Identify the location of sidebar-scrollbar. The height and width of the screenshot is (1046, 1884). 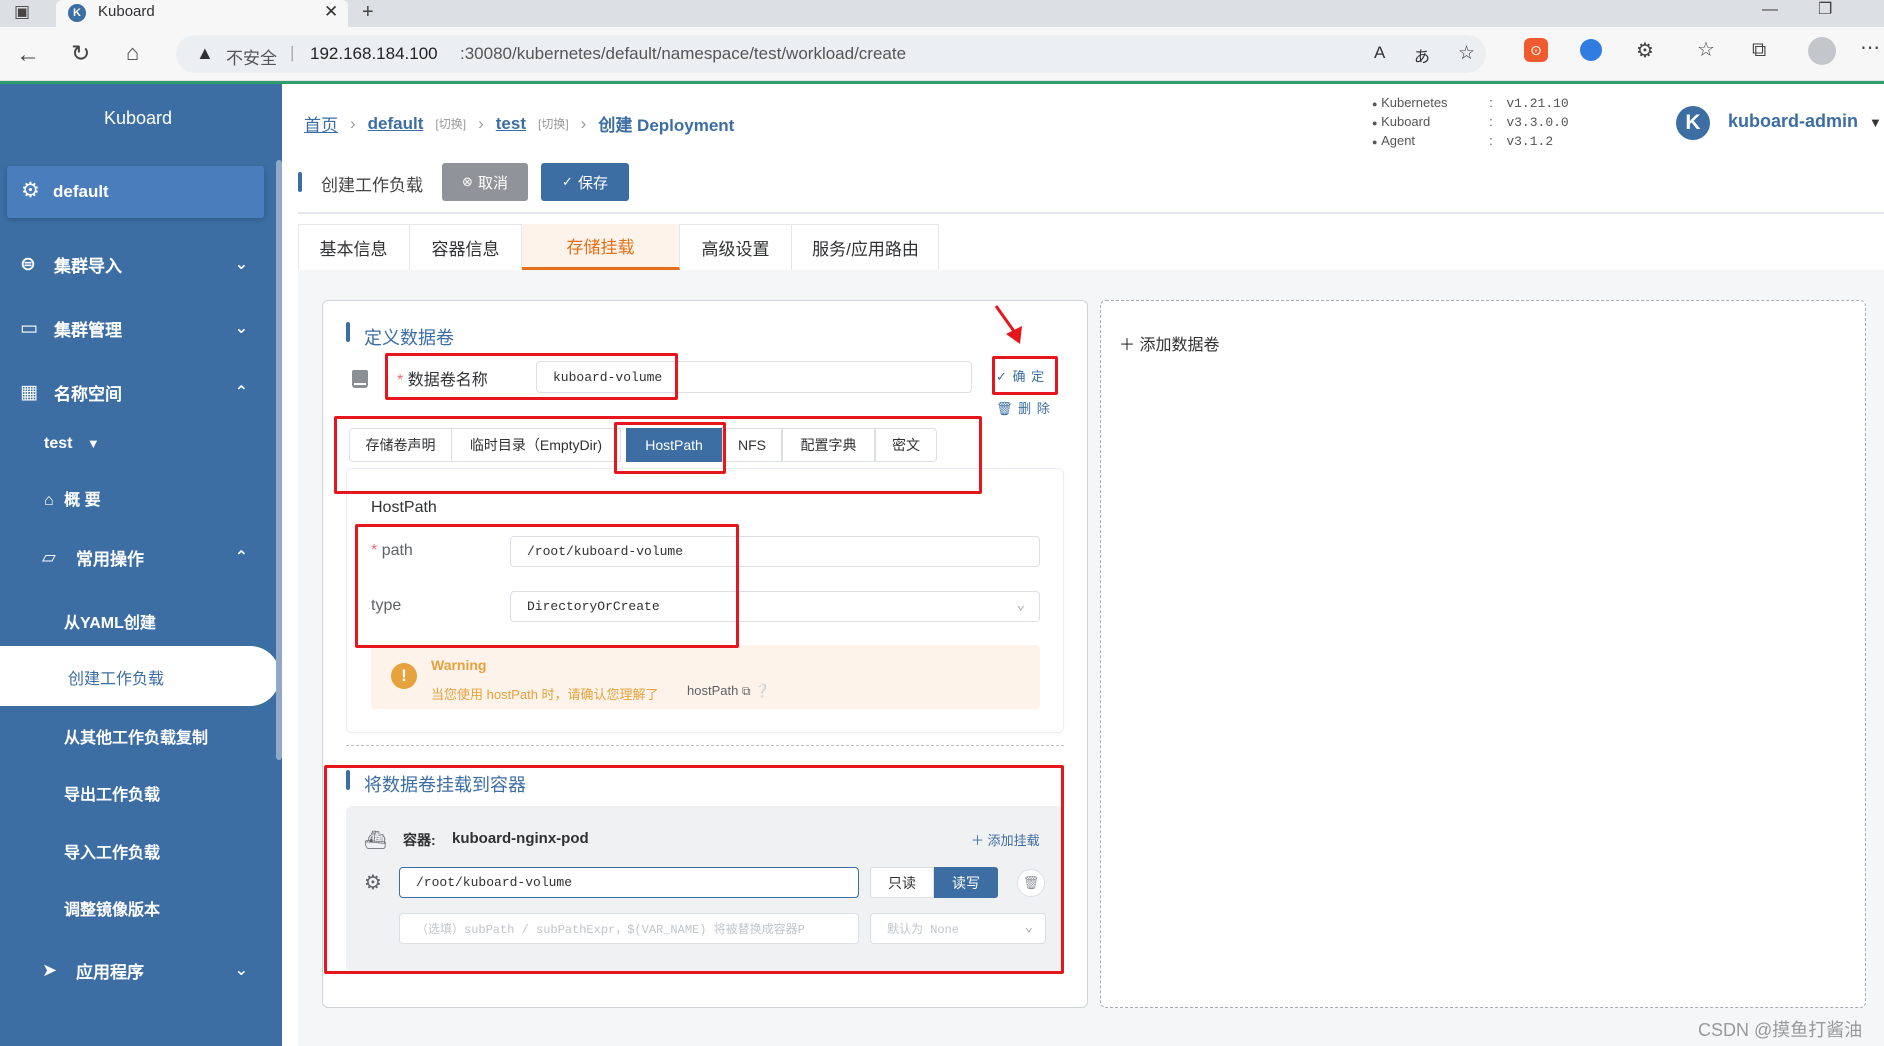
(279, 460).